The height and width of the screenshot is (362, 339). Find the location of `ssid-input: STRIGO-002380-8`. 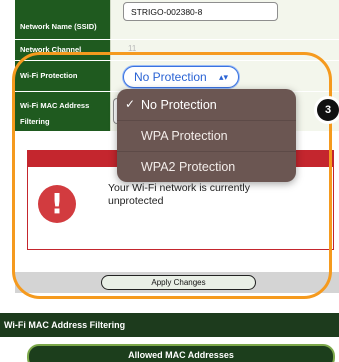

ssid-input: STRIGO-002380-8 is located at coordinates (200, 11).